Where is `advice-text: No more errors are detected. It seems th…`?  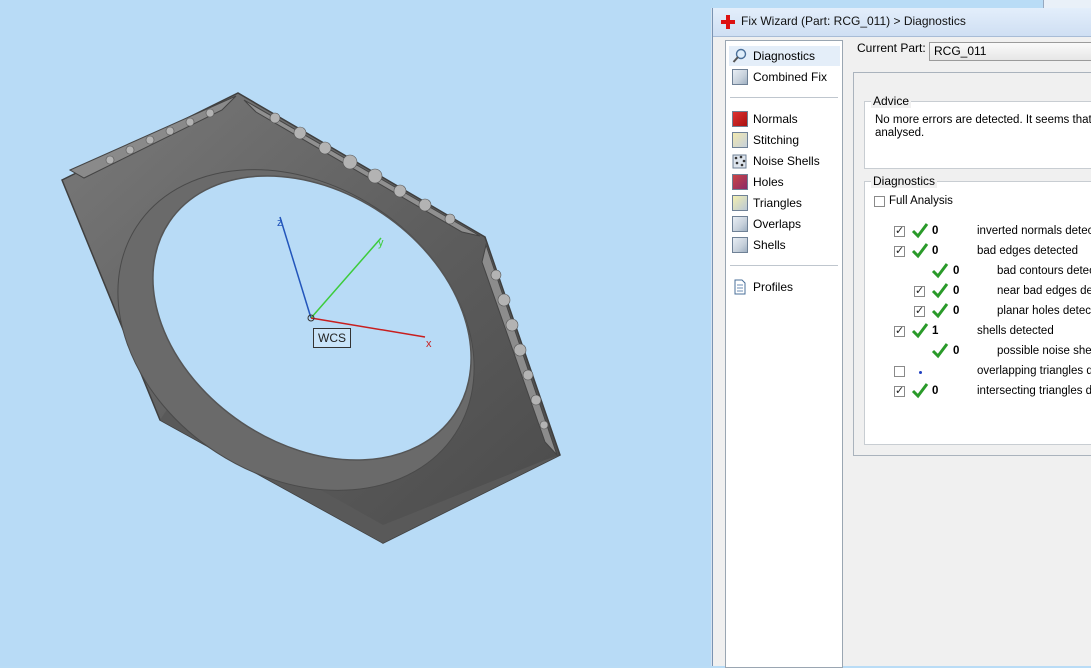
advice-text: No more errors are detected. It seems th… is located at coordinates (983, 127).